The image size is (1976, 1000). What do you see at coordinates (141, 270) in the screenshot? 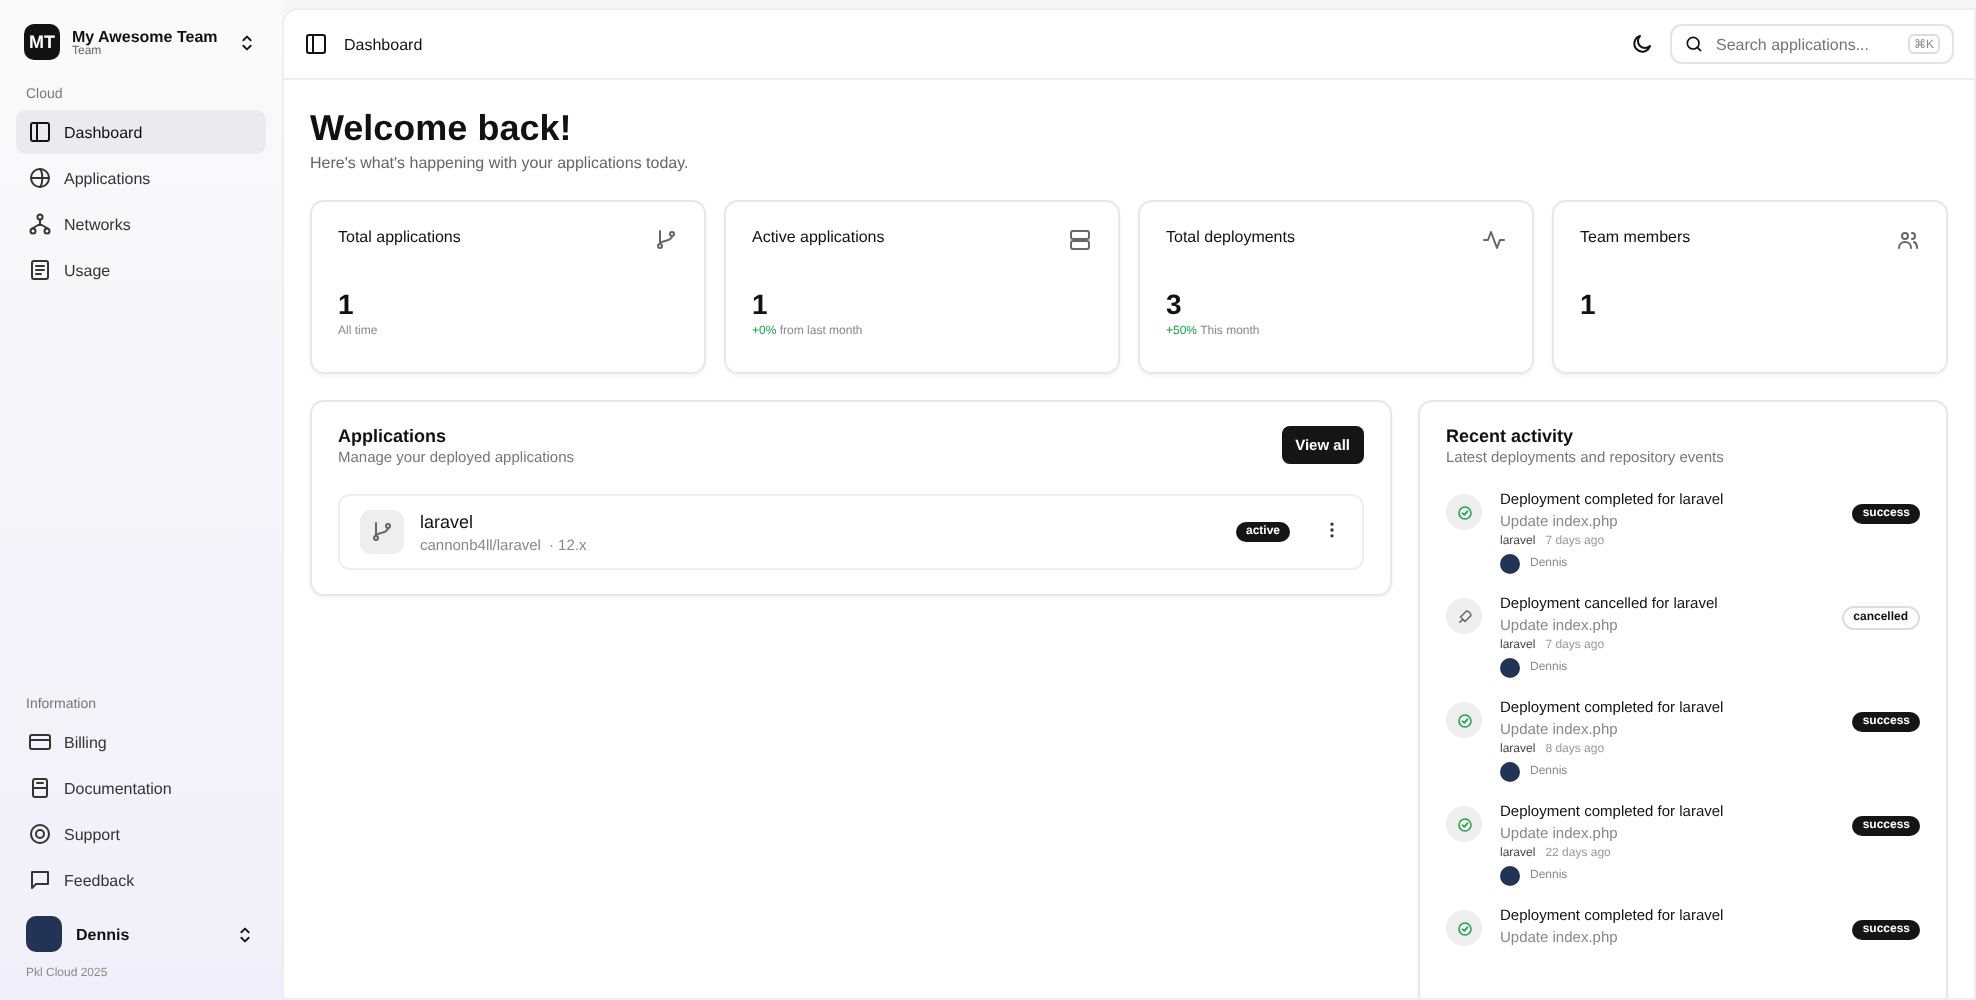
I see `sidebar-item: Usage` at bounding box center [141, 270].